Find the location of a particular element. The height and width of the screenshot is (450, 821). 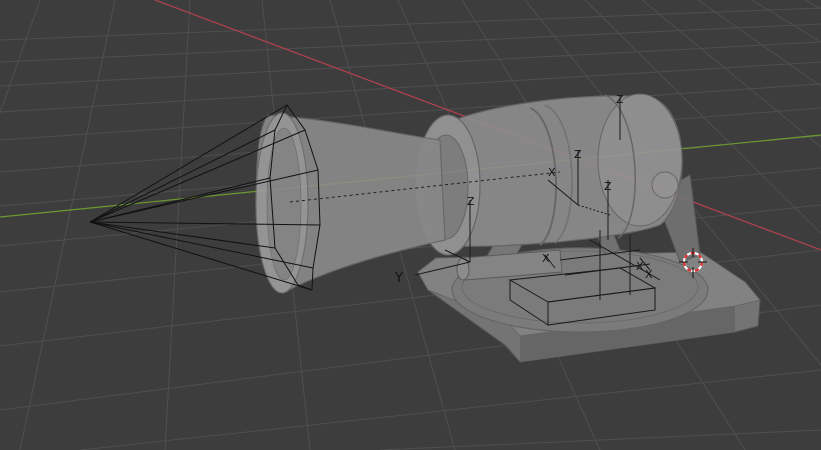

empty-x-label-1: X is located at coordinates (546, 258).